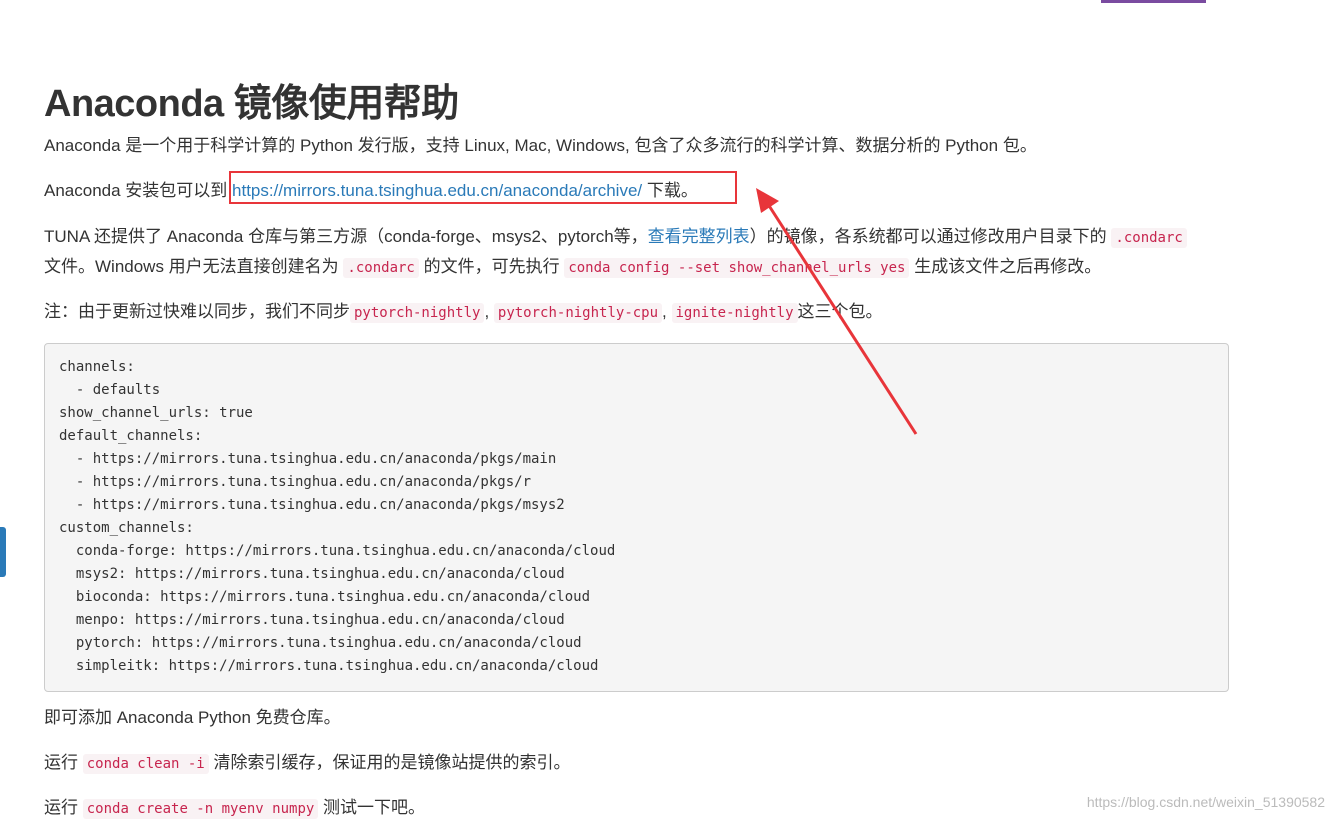  I want to click on clean-suffix: 清除索引缓存，保证用的是镜像站提供的索引。, so click(389, 762).